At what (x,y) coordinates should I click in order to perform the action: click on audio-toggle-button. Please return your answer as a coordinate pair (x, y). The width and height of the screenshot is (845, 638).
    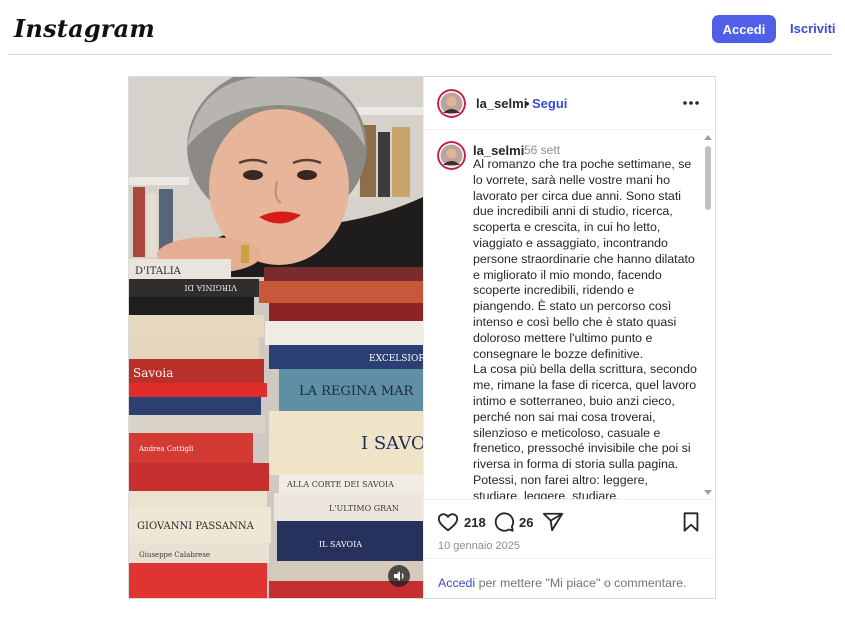
    Looking at the image, I should click on (399, 576).